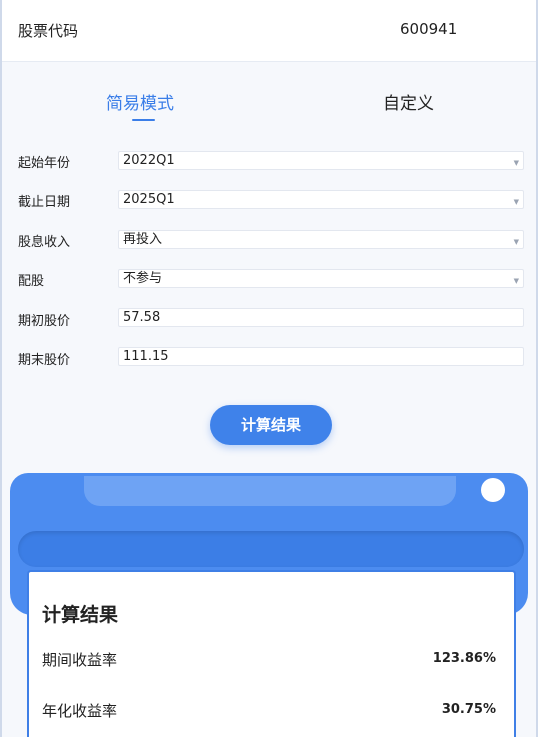  Describe the element at coordinates (321, 160) in the screenshot. I see `start-year-select: 2022Q1 ▼` at that location.